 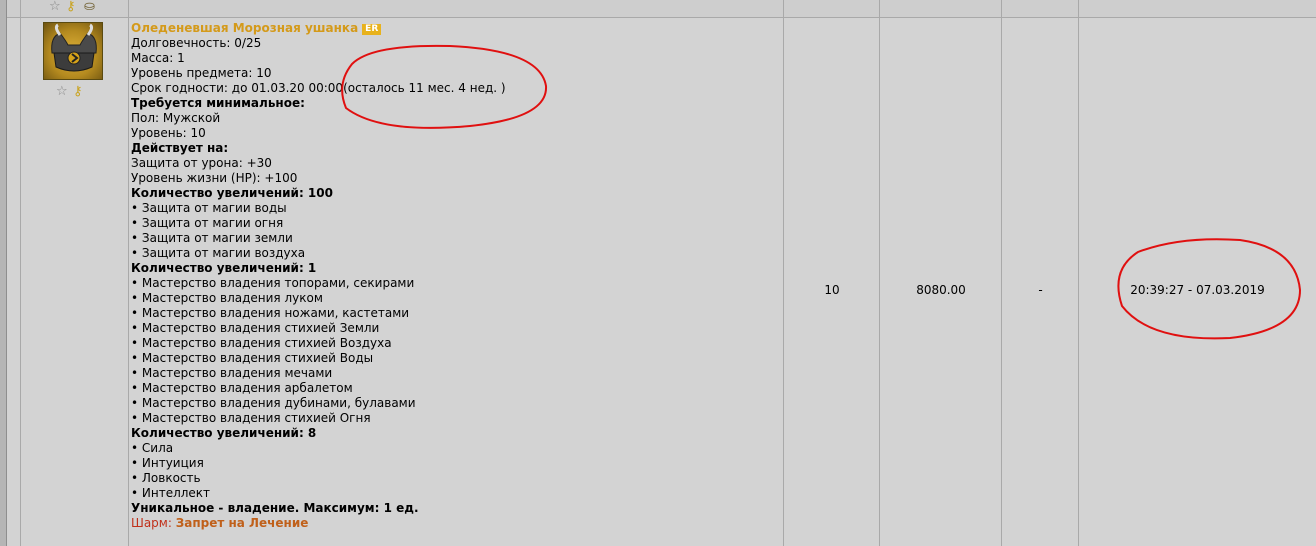 I want to click on list-item: • Мастерство владения ножами, кастетами, so click(x=270, y=313).